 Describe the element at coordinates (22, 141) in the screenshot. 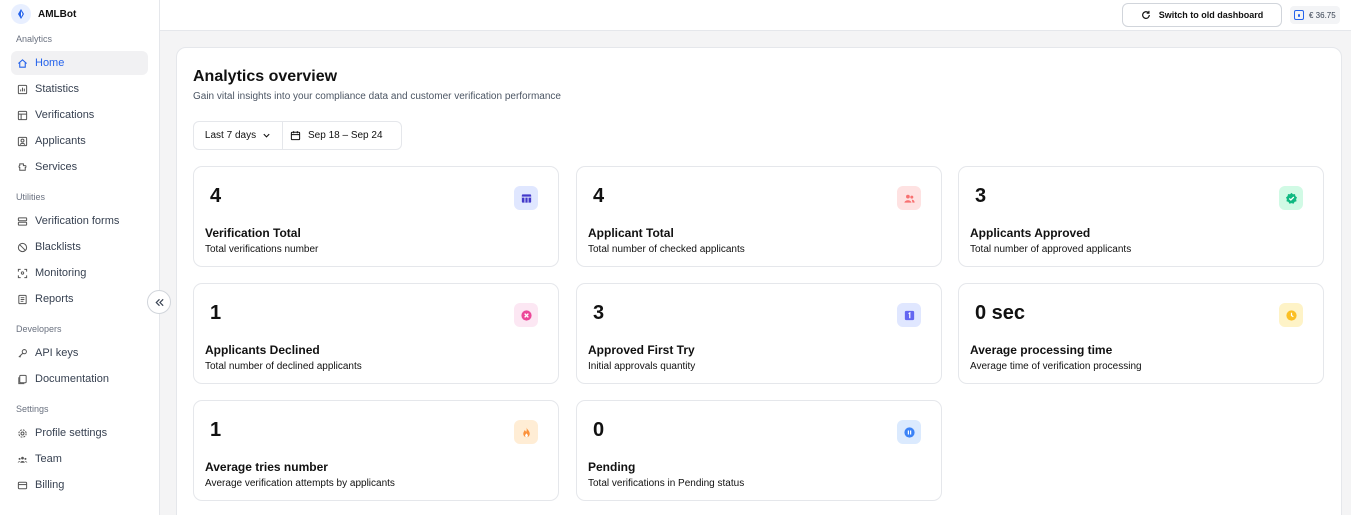

I see `applicants-icon` at that location.